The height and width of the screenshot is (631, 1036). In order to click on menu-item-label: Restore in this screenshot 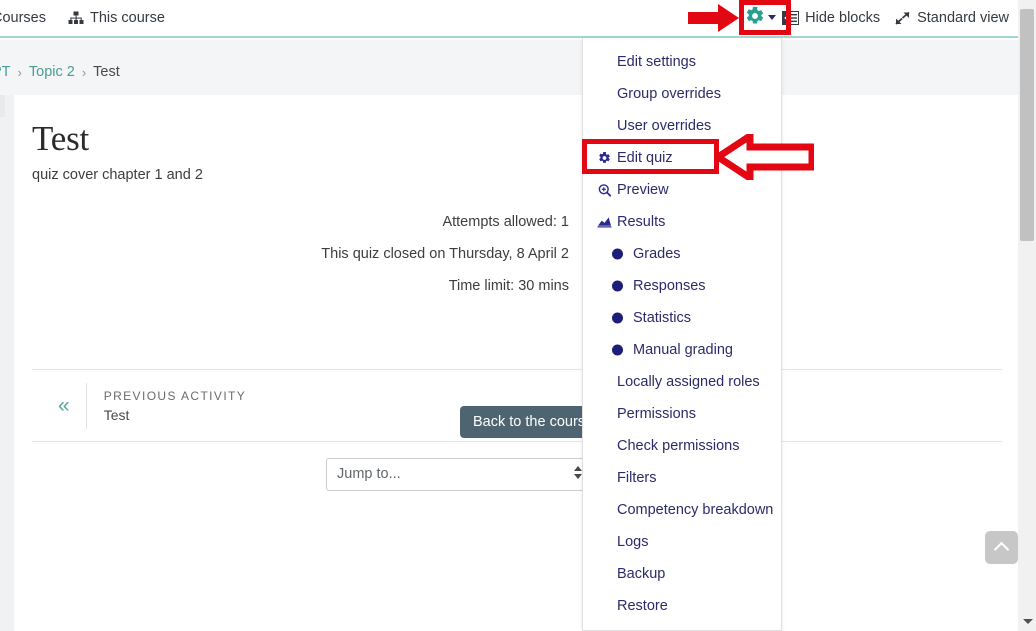, I will do `click(642, 606)`.